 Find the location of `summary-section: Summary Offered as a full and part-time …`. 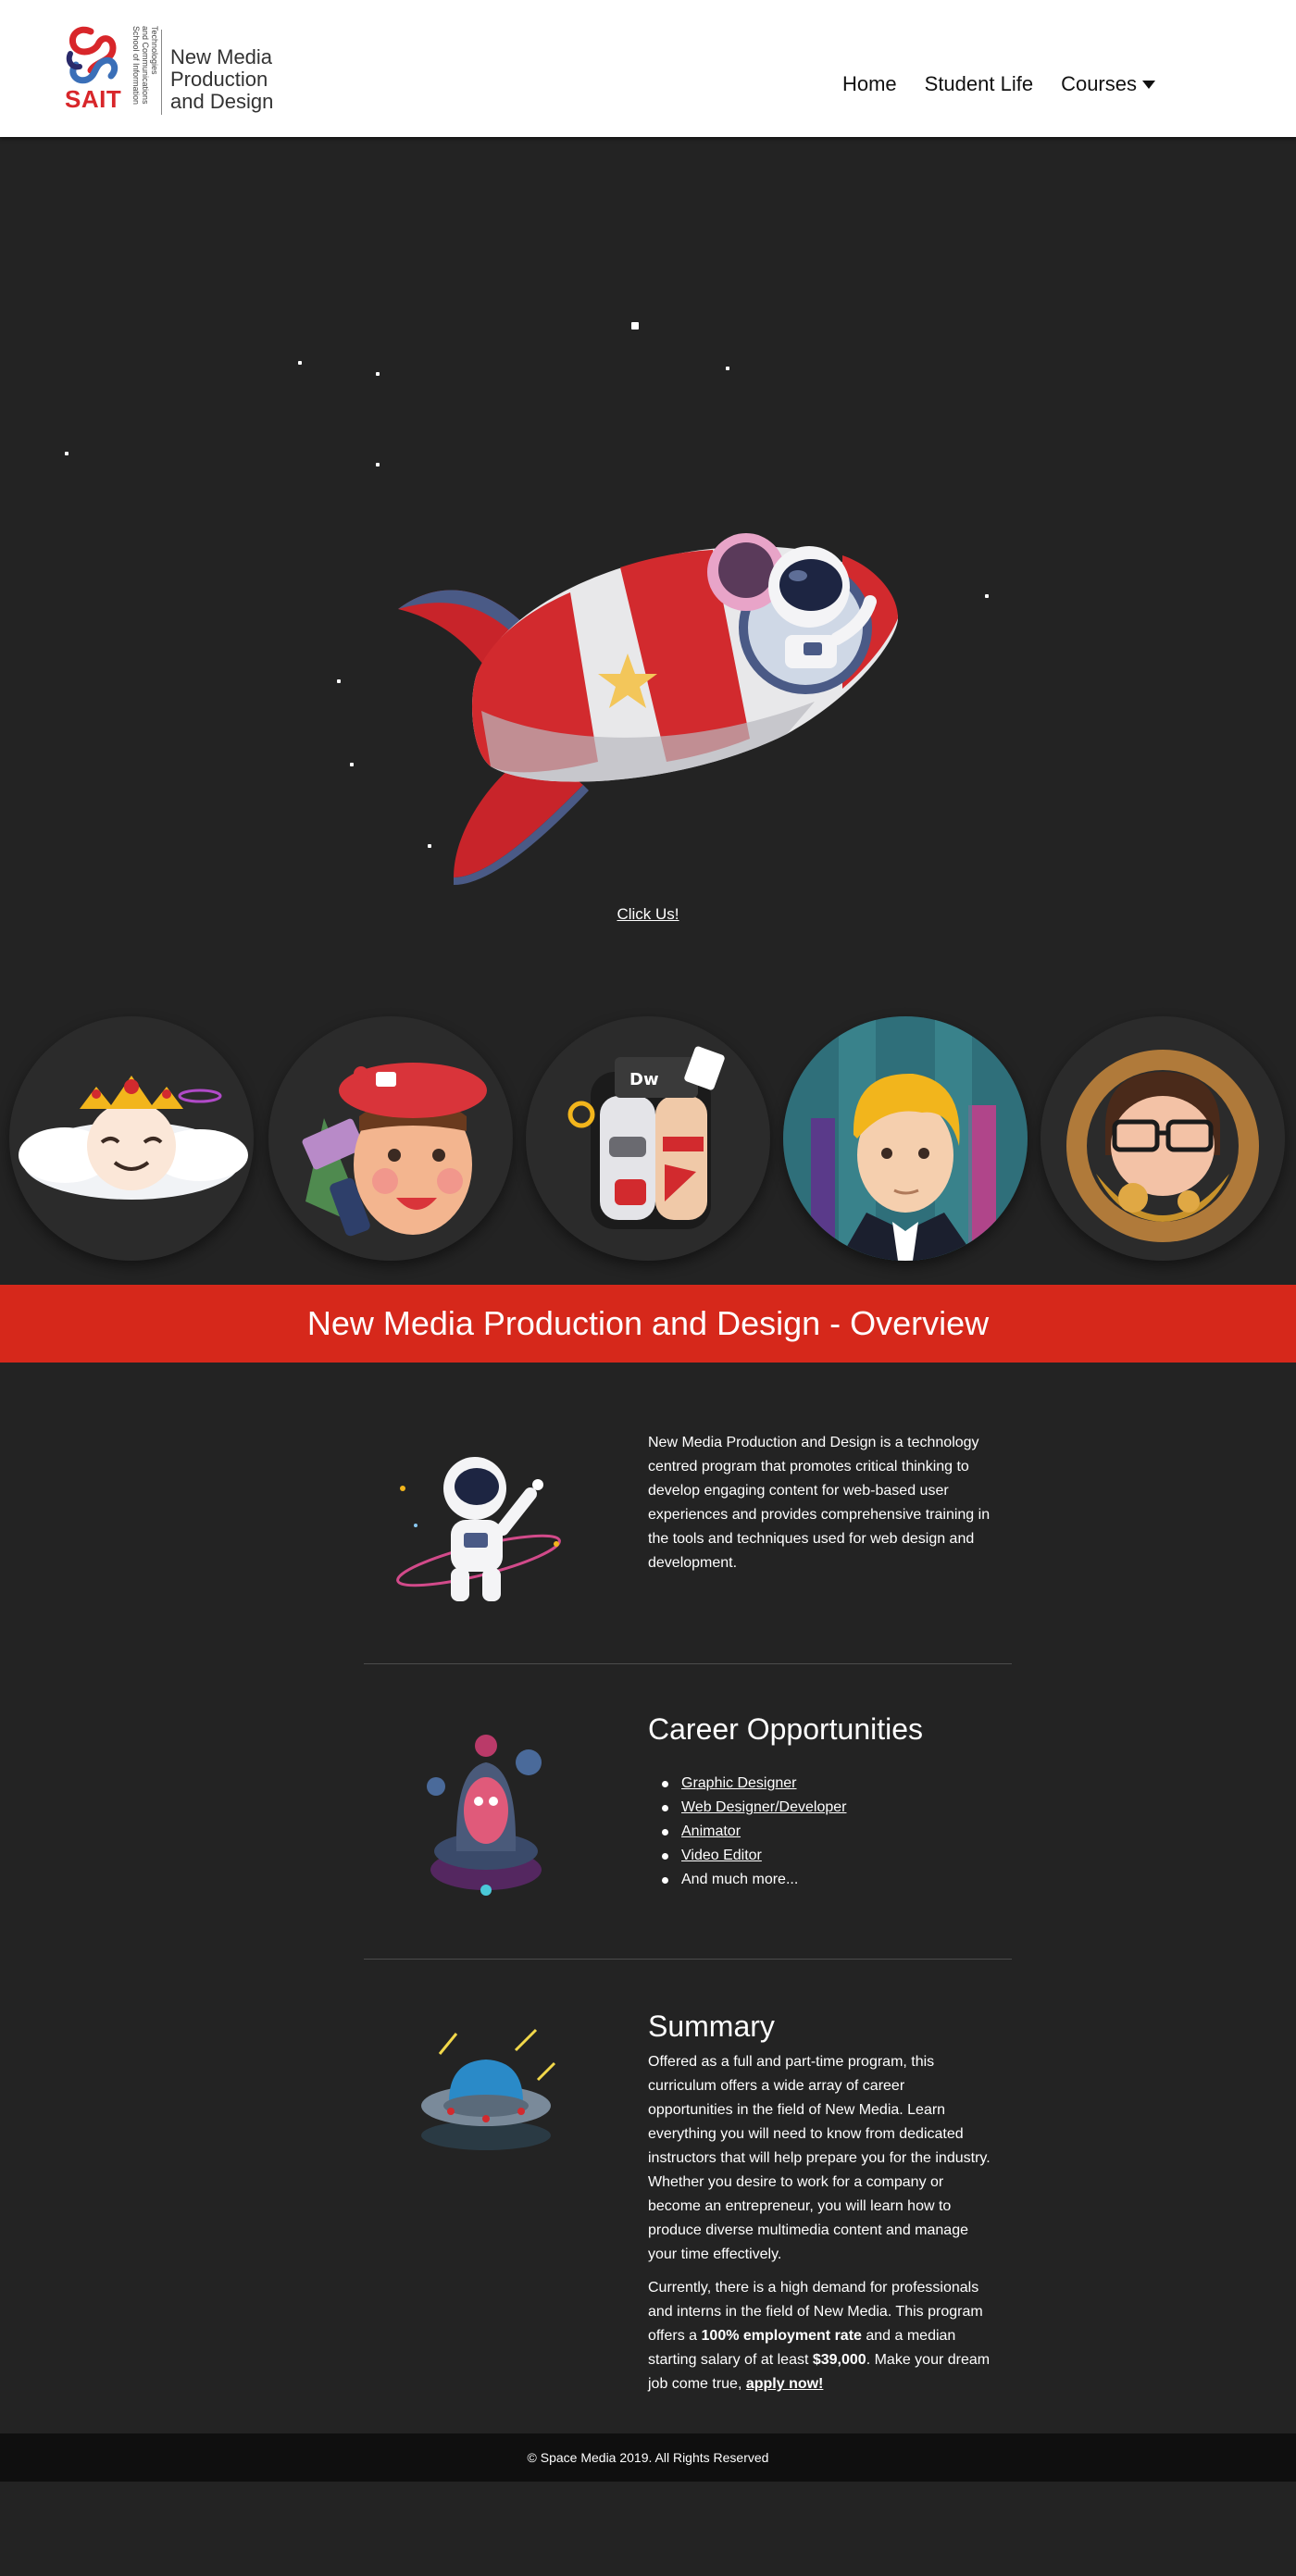

summary-section: Summary Offered as a full and part-time … is located at coordinates (688, 2178).